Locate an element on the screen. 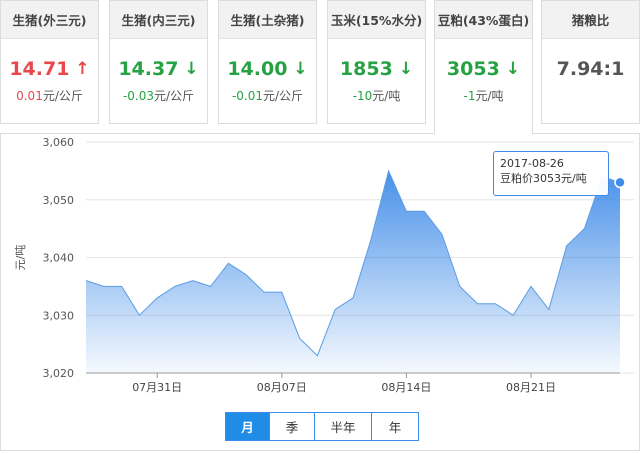  price-card: 生猪(内三元) 14.37 ↓ -0.03元/公斤 is located at coordinates (158, 62).